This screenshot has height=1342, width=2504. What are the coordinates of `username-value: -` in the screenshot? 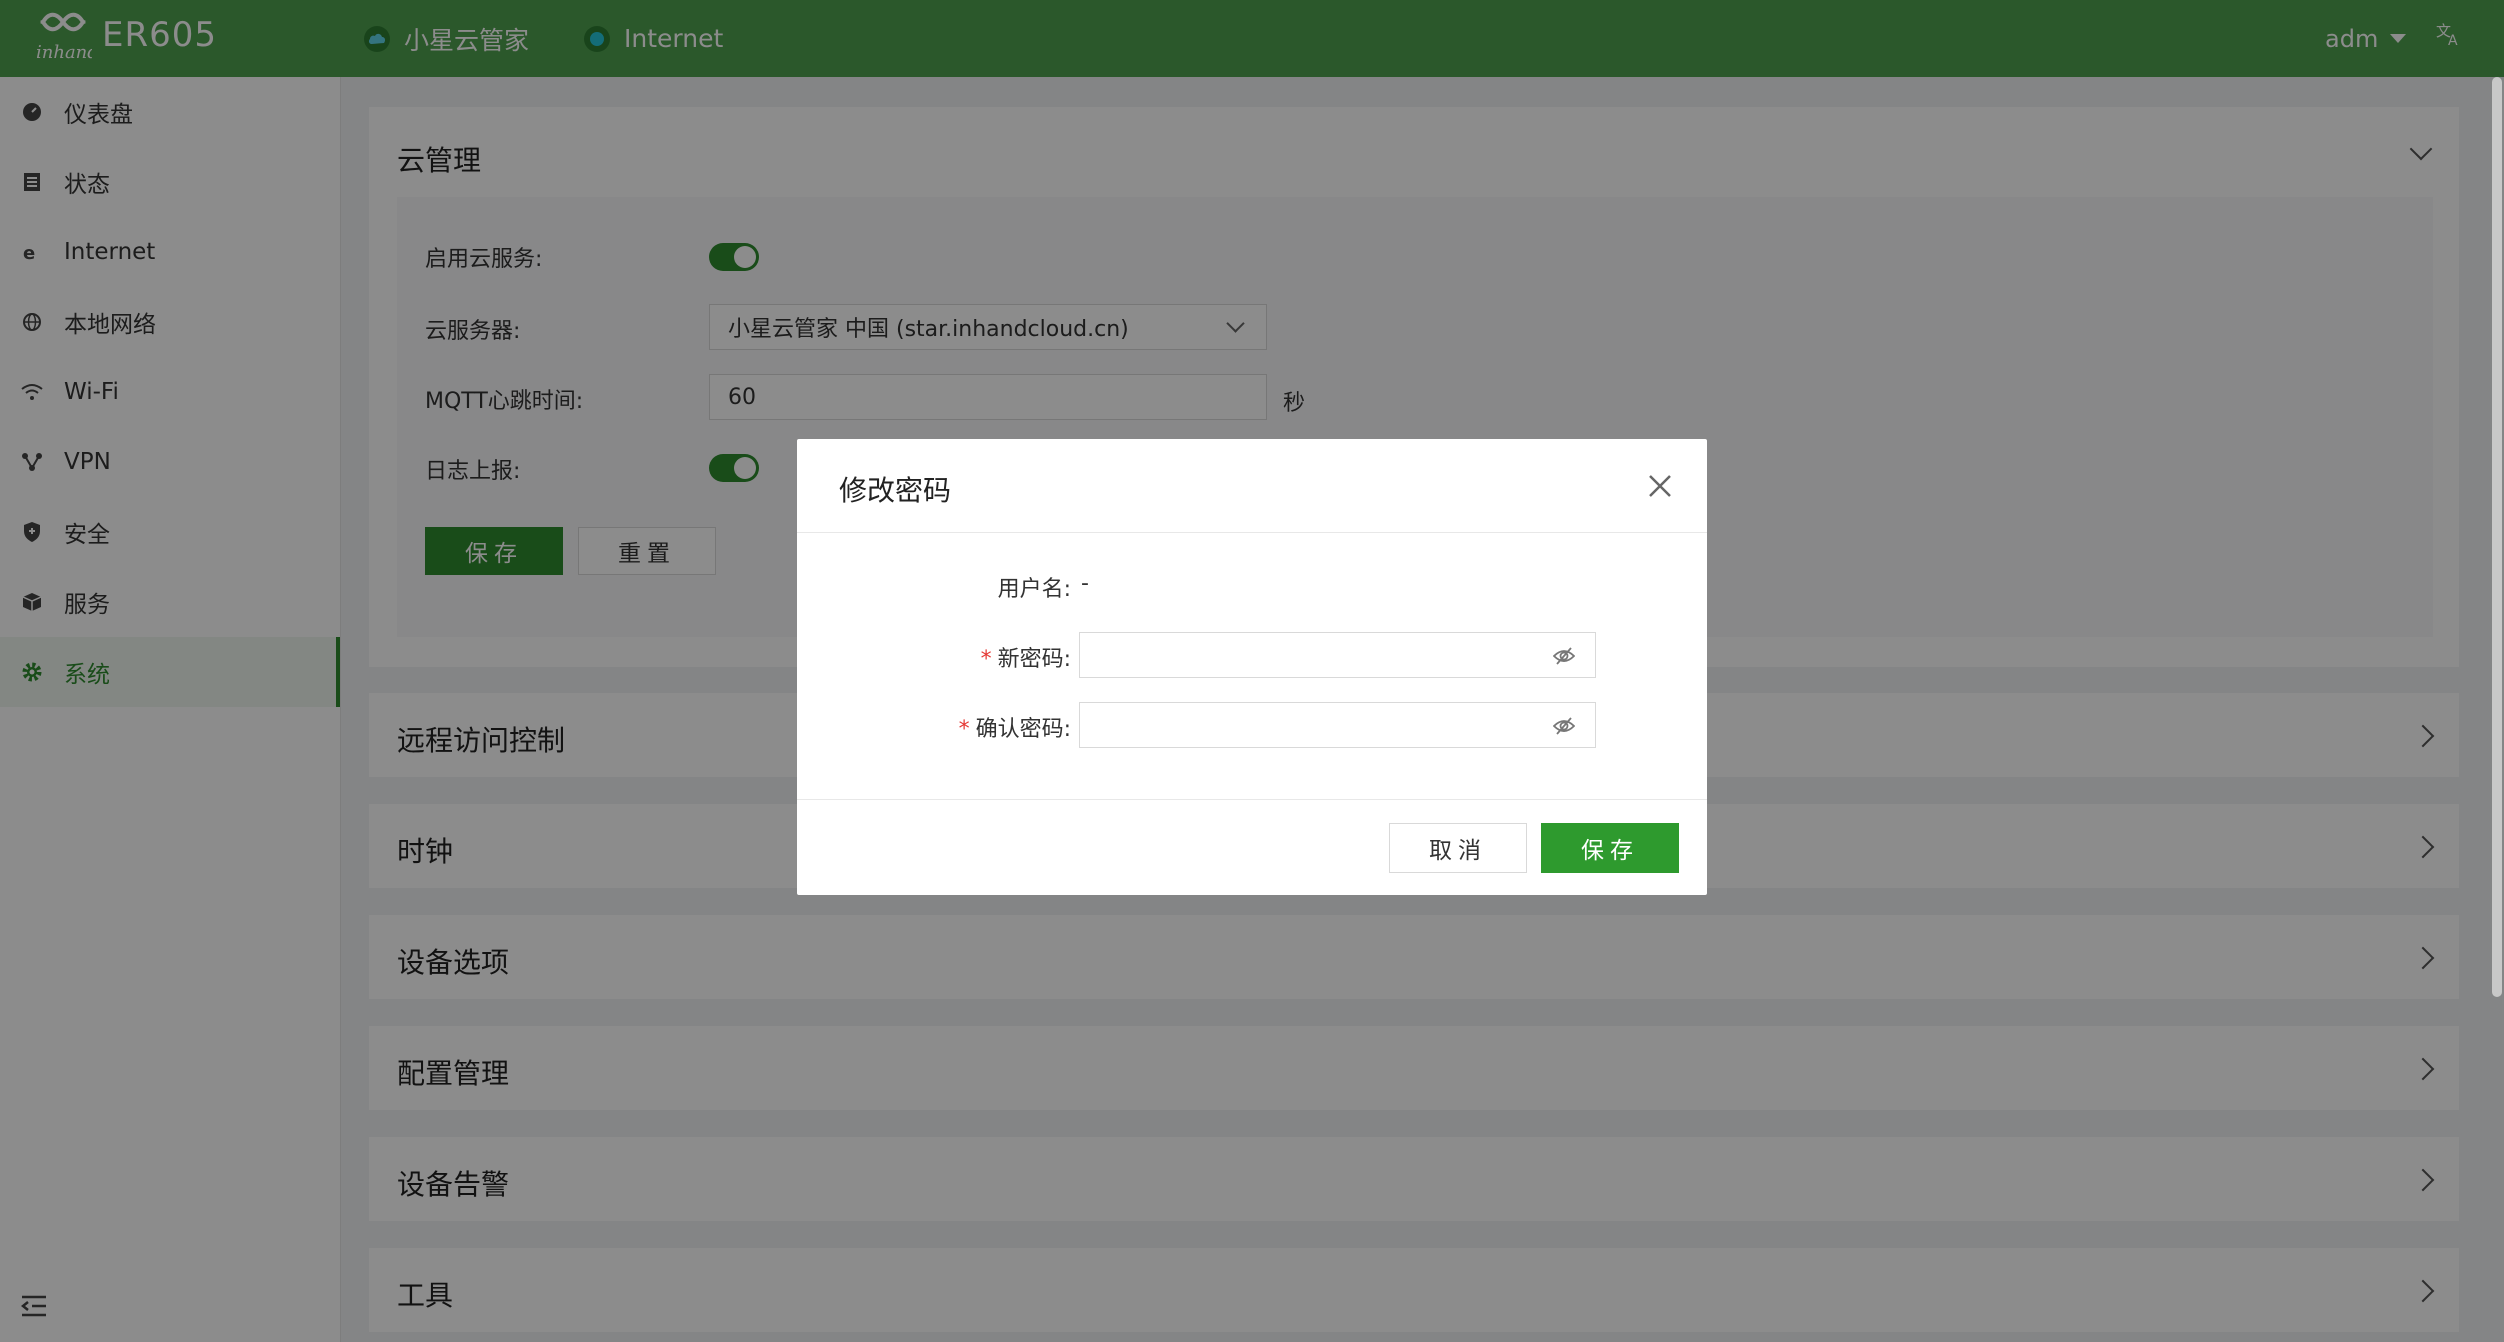 It's located at (1085, 583).